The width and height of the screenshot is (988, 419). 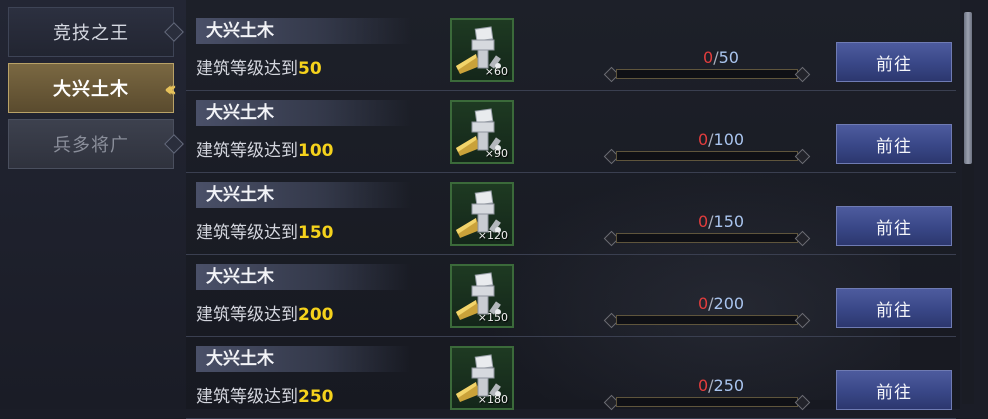 I want to click on reward-count: ×150, so click(x=492, y=317).